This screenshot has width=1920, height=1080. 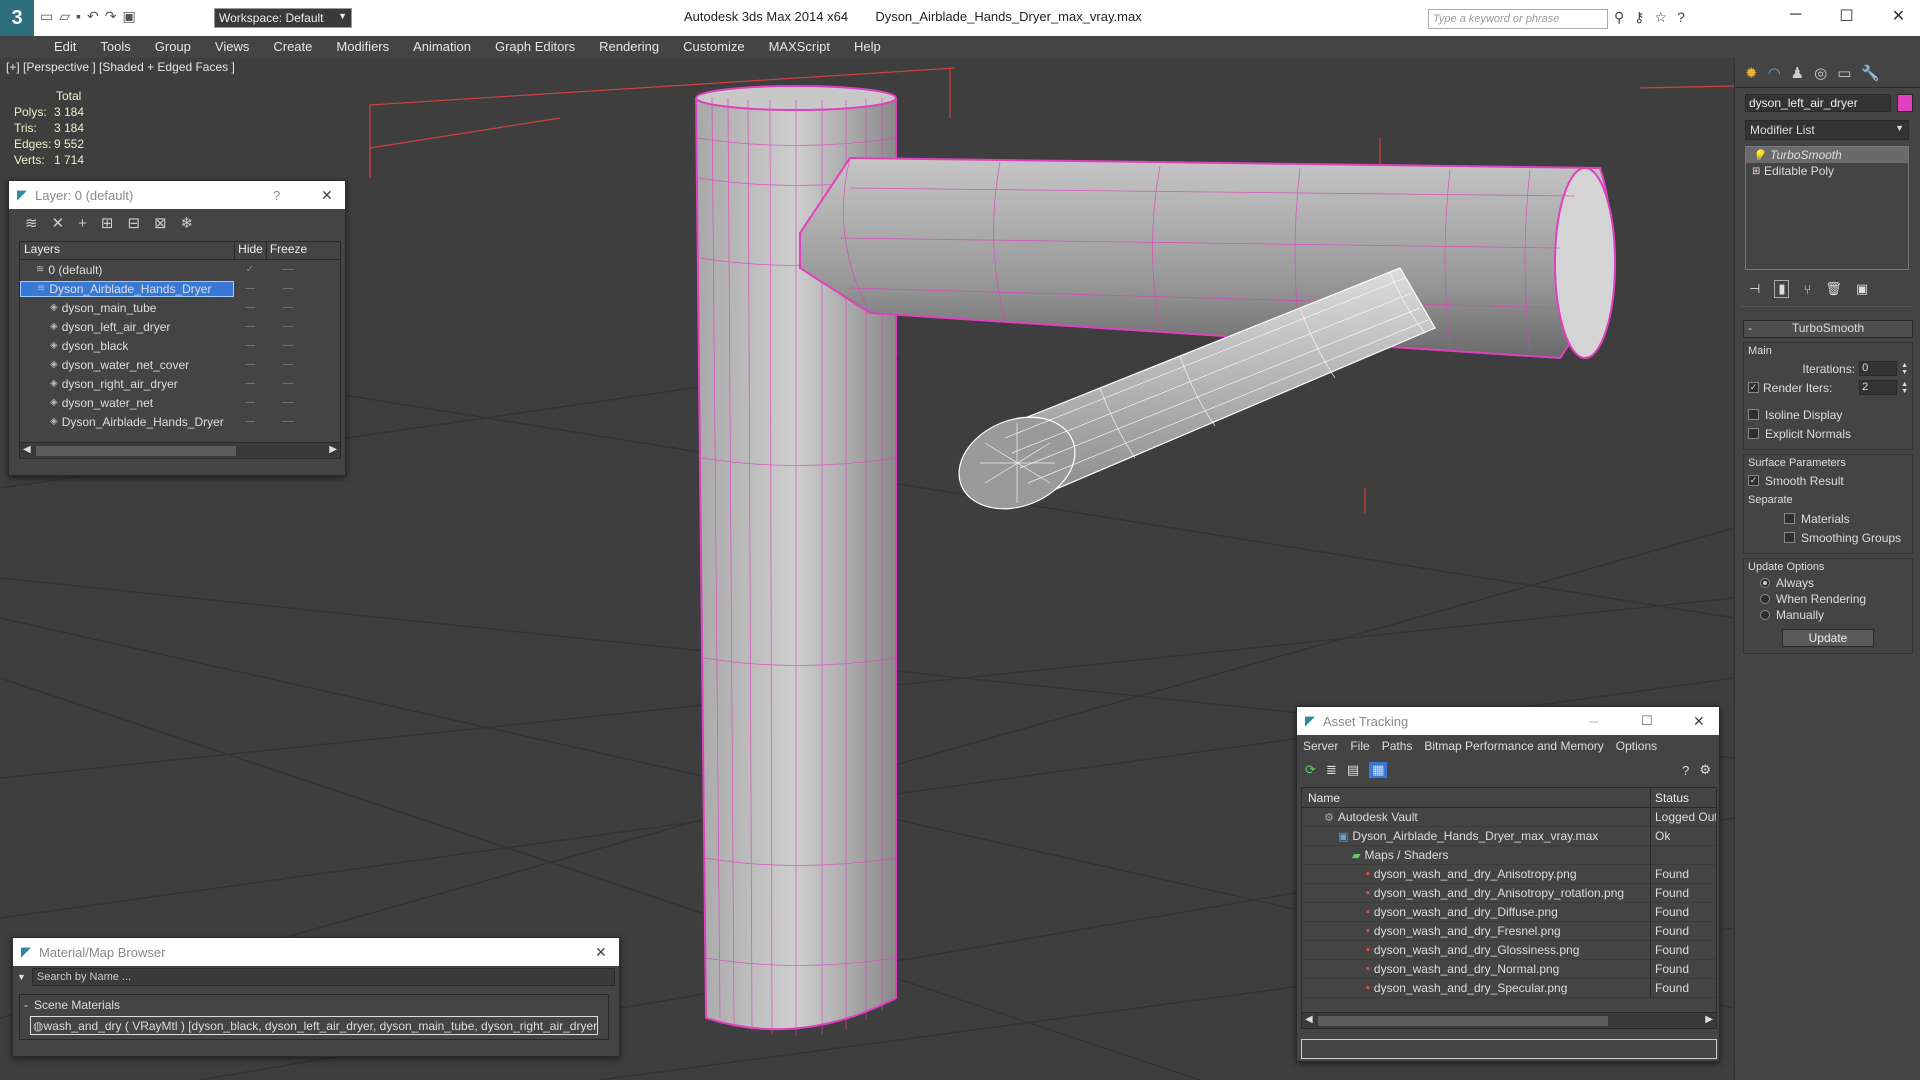 I want to click on object-color-swatch, so click(x=1905, y=103).